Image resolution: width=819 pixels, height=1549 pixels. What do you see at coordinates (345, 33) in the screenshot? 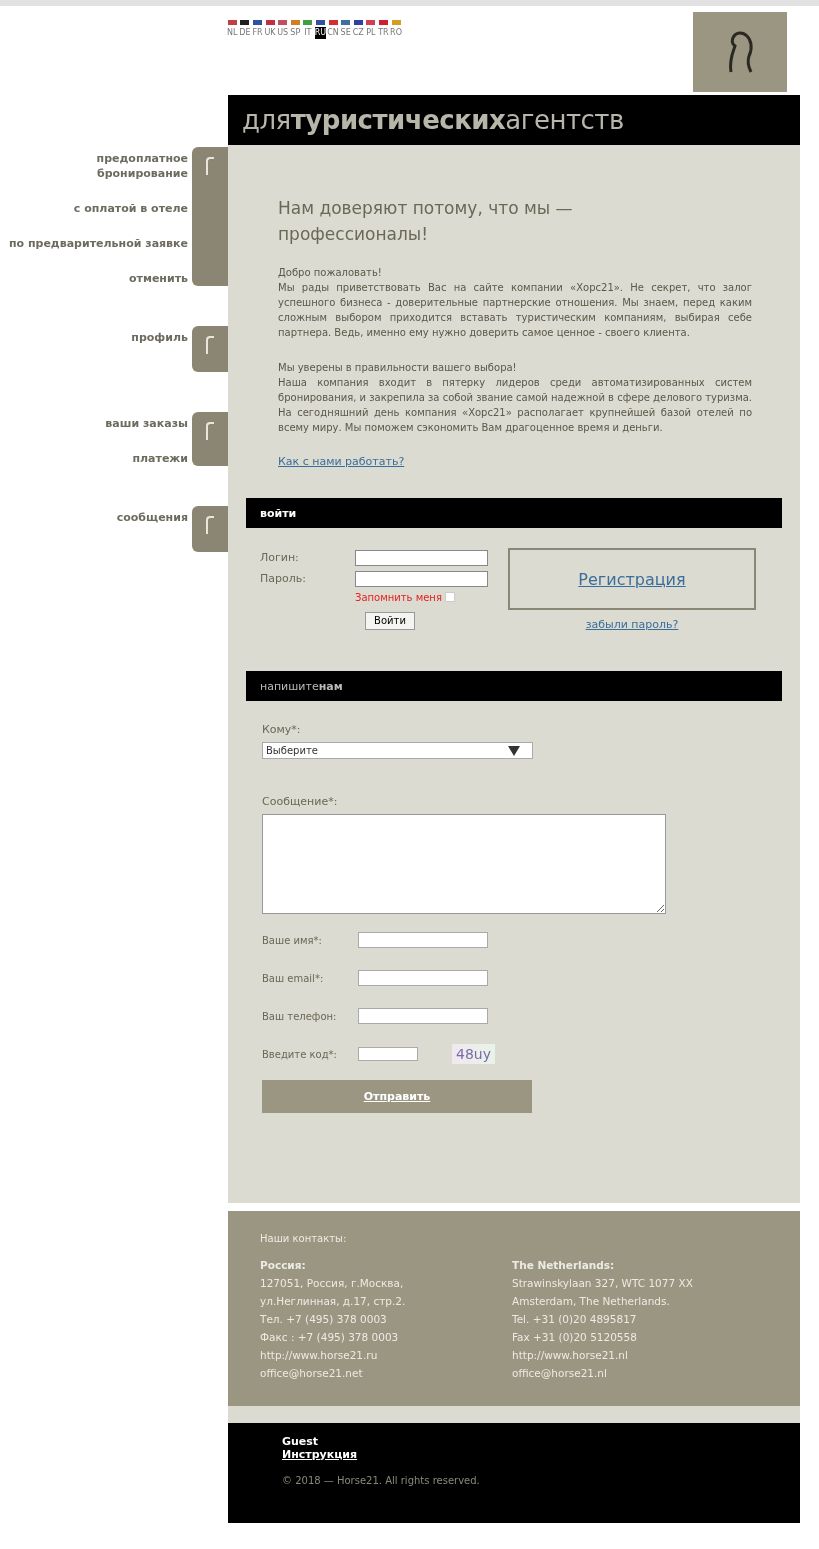
I see `language-link: SE` at bounding box center [345, 33].